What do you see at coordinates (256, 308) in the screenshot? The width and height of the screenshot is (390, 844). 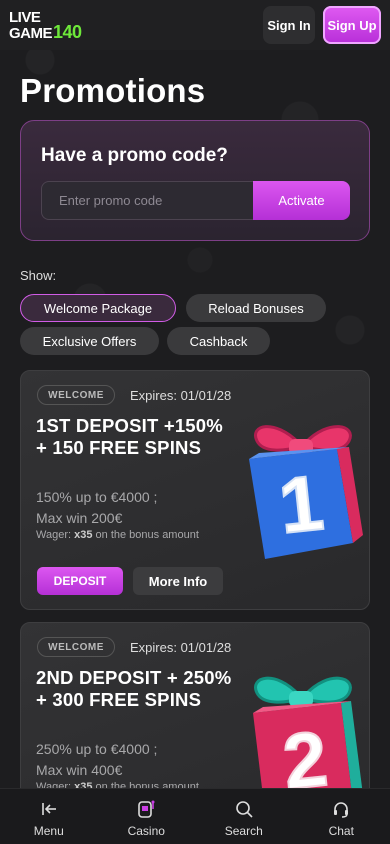 I see `filter-chip-reload-bonuses: Reload Bonuses` at bounding box center [256, 308].